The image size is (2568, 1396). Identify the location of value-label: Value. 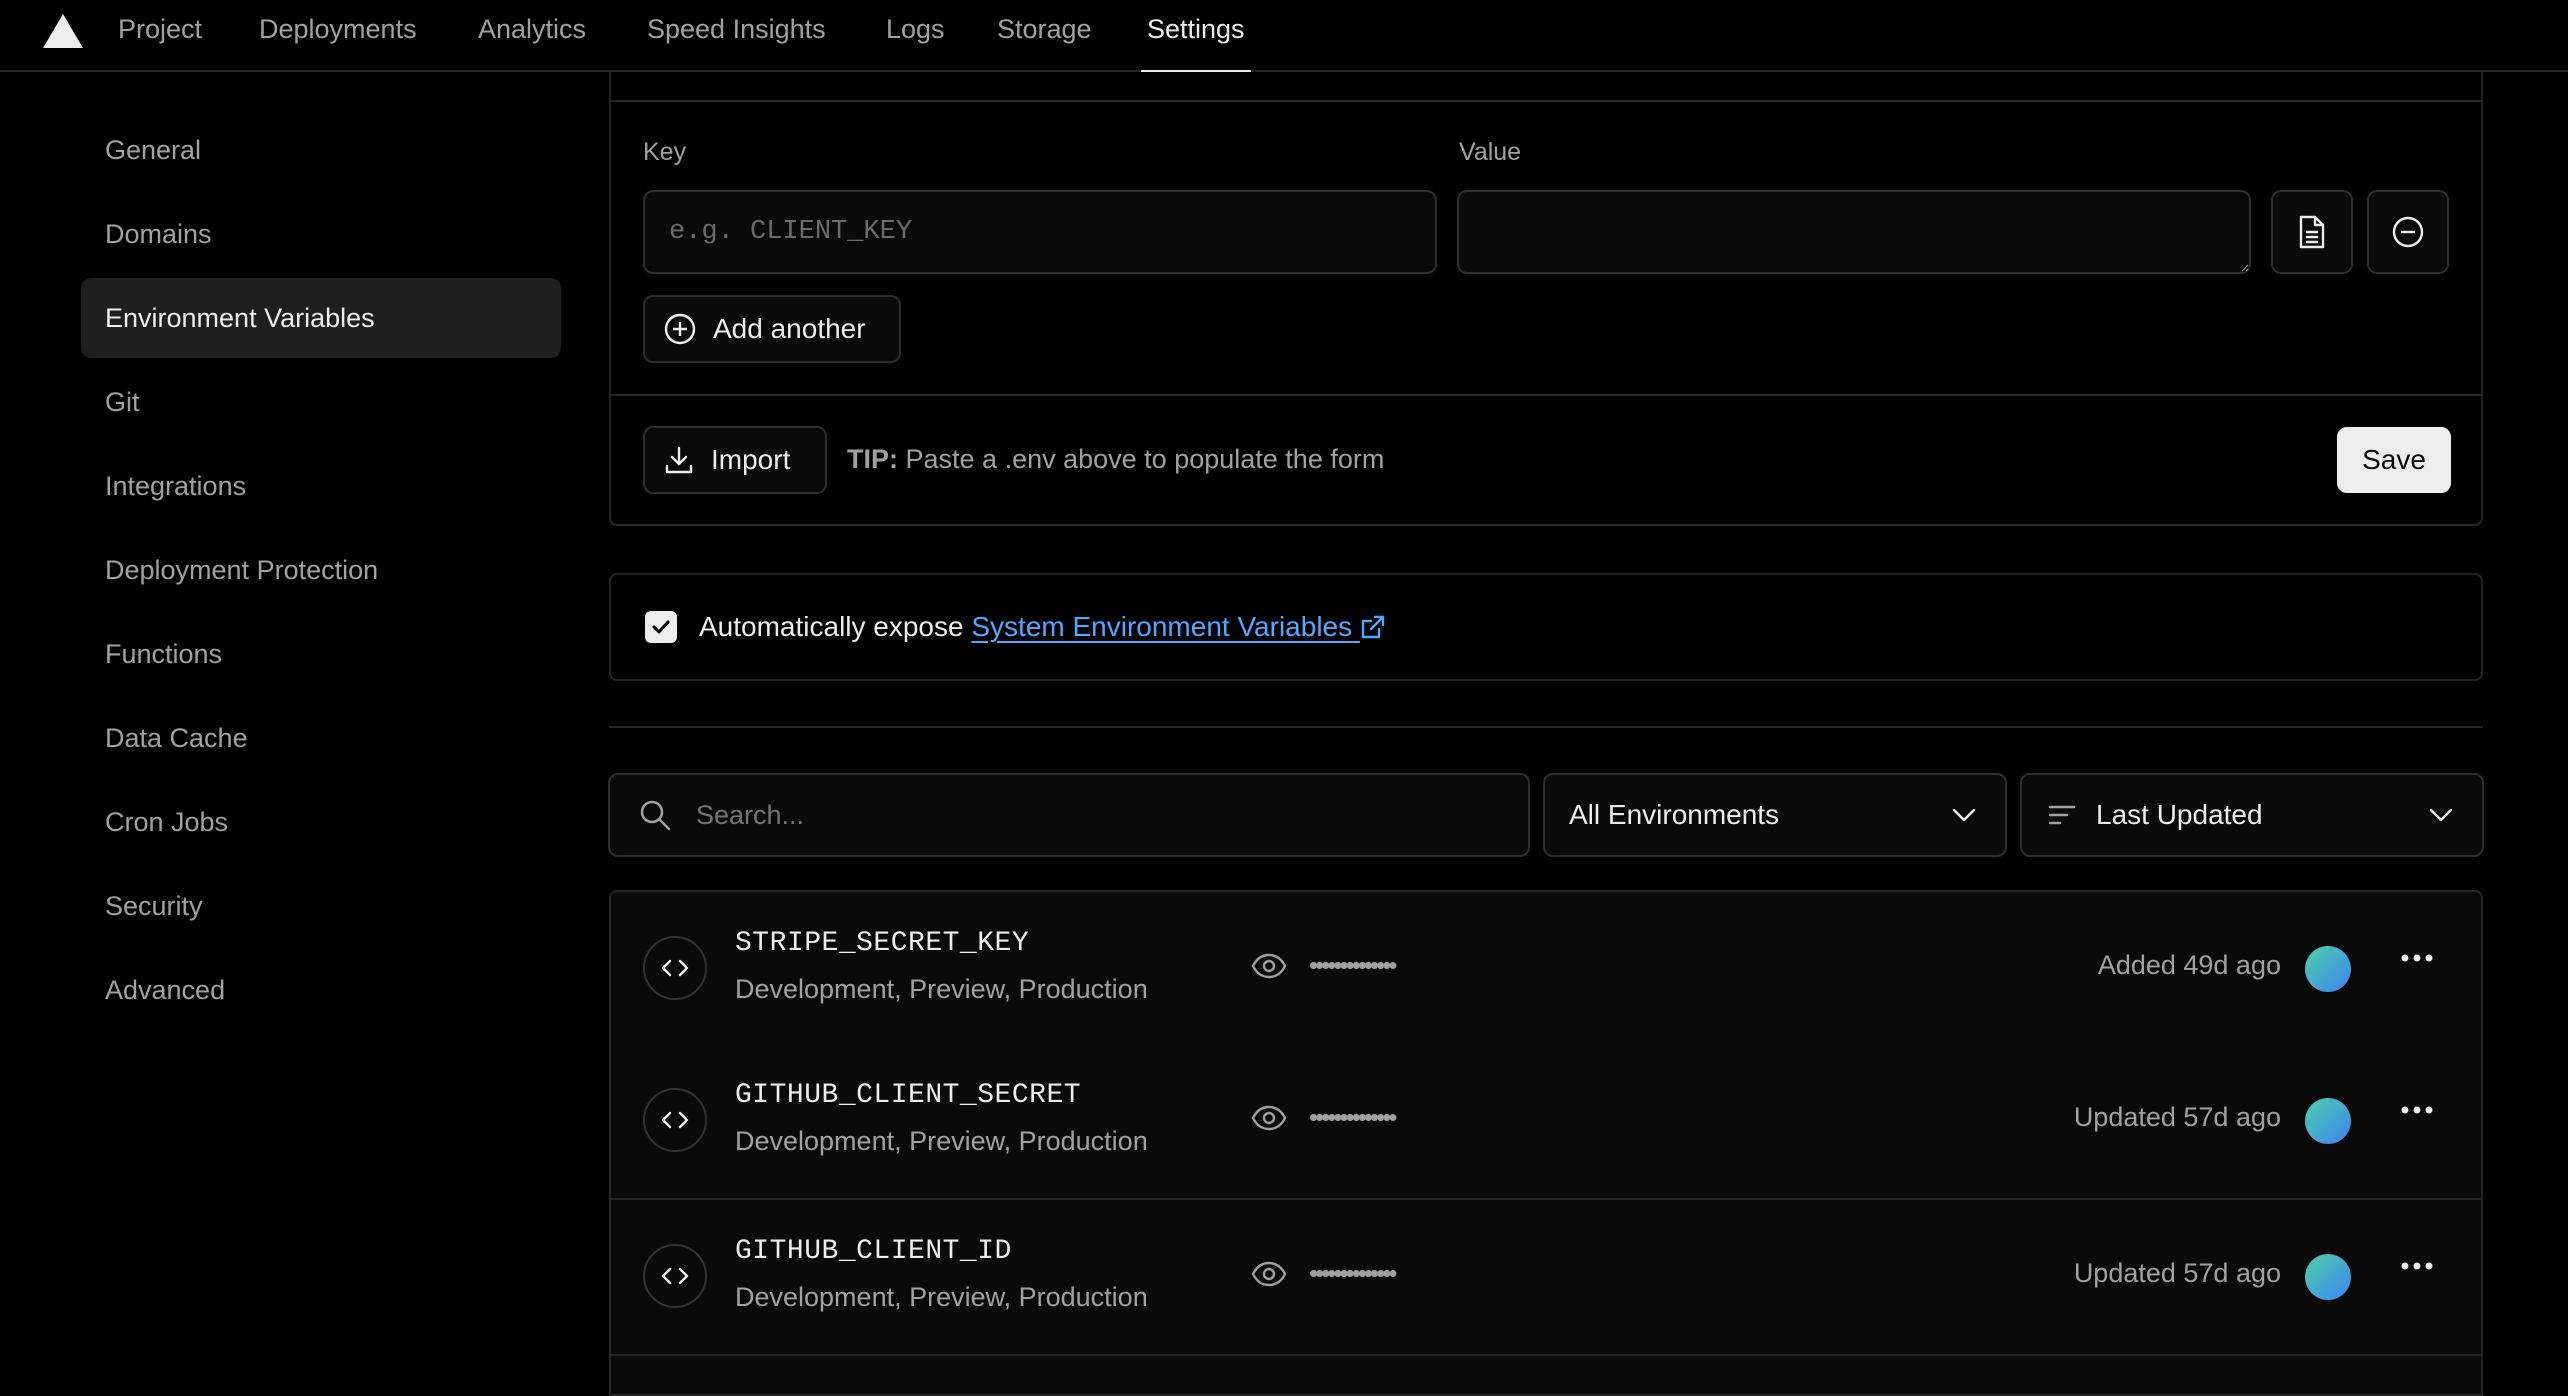
(1490, 152).